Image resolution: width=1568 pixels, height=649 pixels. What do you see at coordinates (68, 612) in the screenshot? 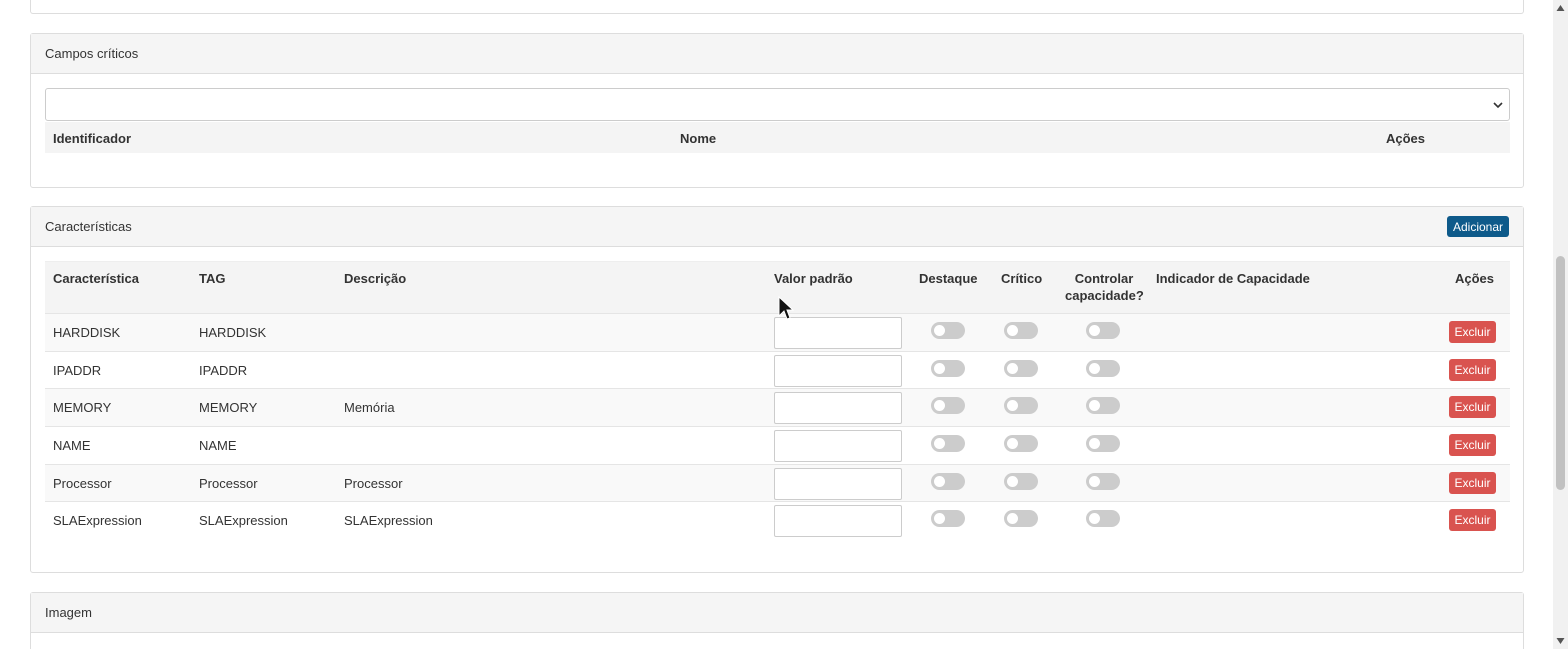
I see `imagem-title: Imagem` at bounding box center [68, 612].